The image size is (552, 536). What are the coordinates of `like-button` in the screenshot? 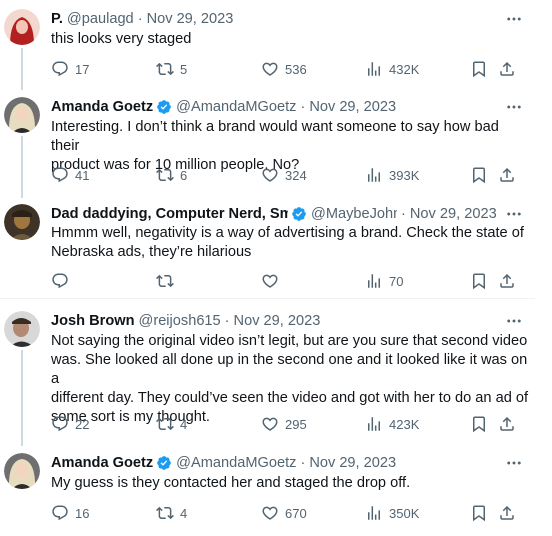 It's located at (273, 281).